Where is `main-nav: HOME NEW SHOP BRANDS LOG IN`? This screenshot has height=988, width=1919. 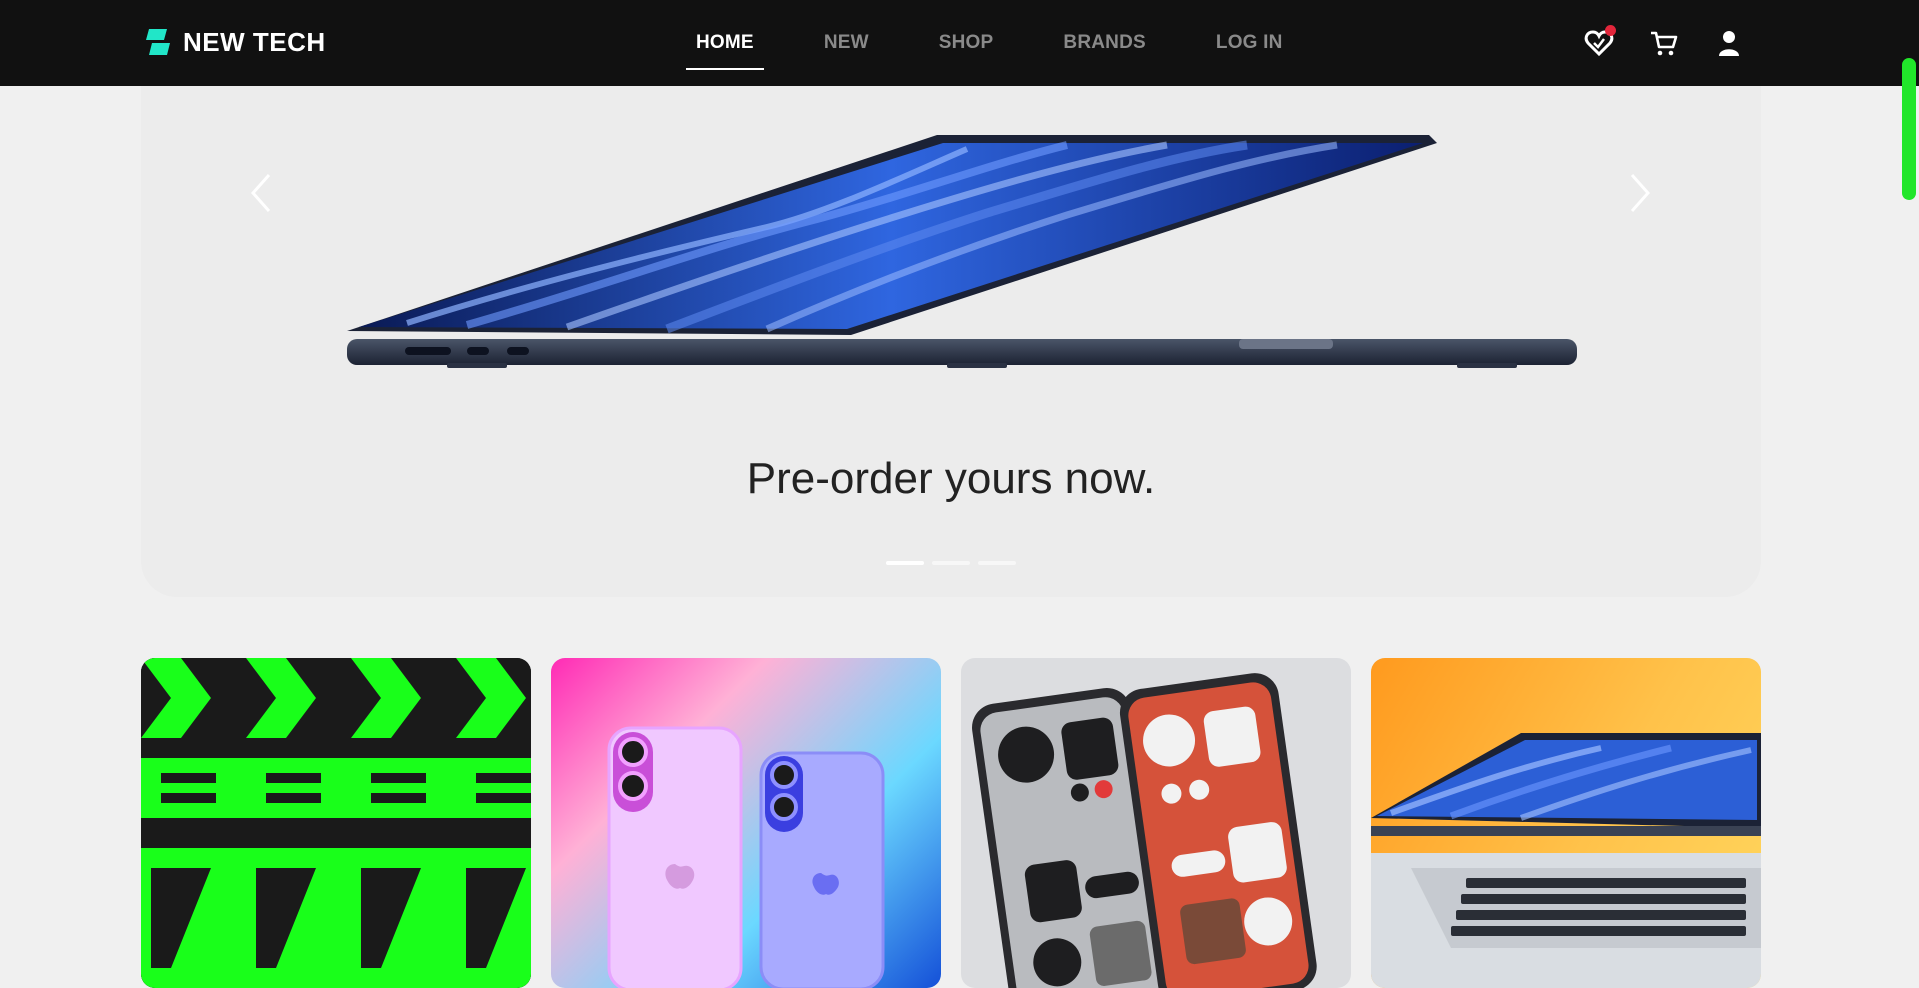
main-nav: HOME NEW SHOP BRANDS LOG IN is located at coordinates (1014, 43).